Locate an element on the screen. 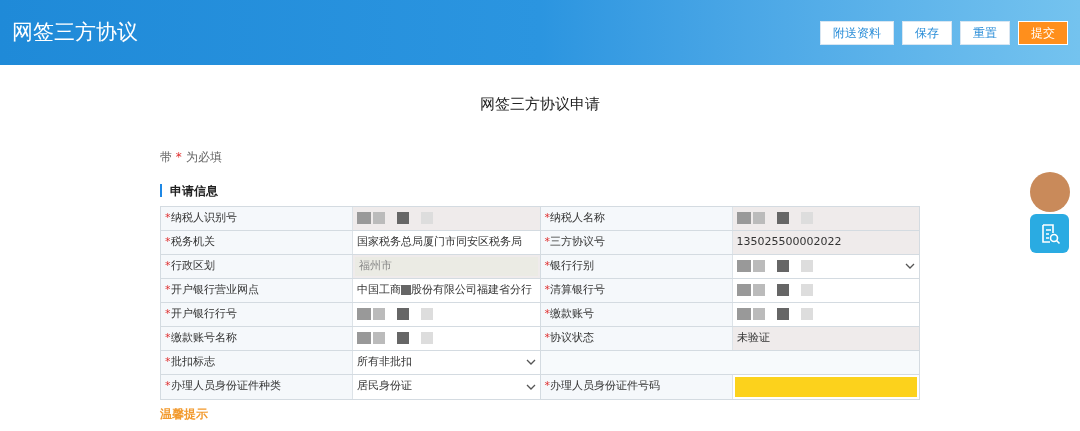 The height and width of the screenshot is (431, 1080). field-value: 未验证 is located at coordinates (753, 337).